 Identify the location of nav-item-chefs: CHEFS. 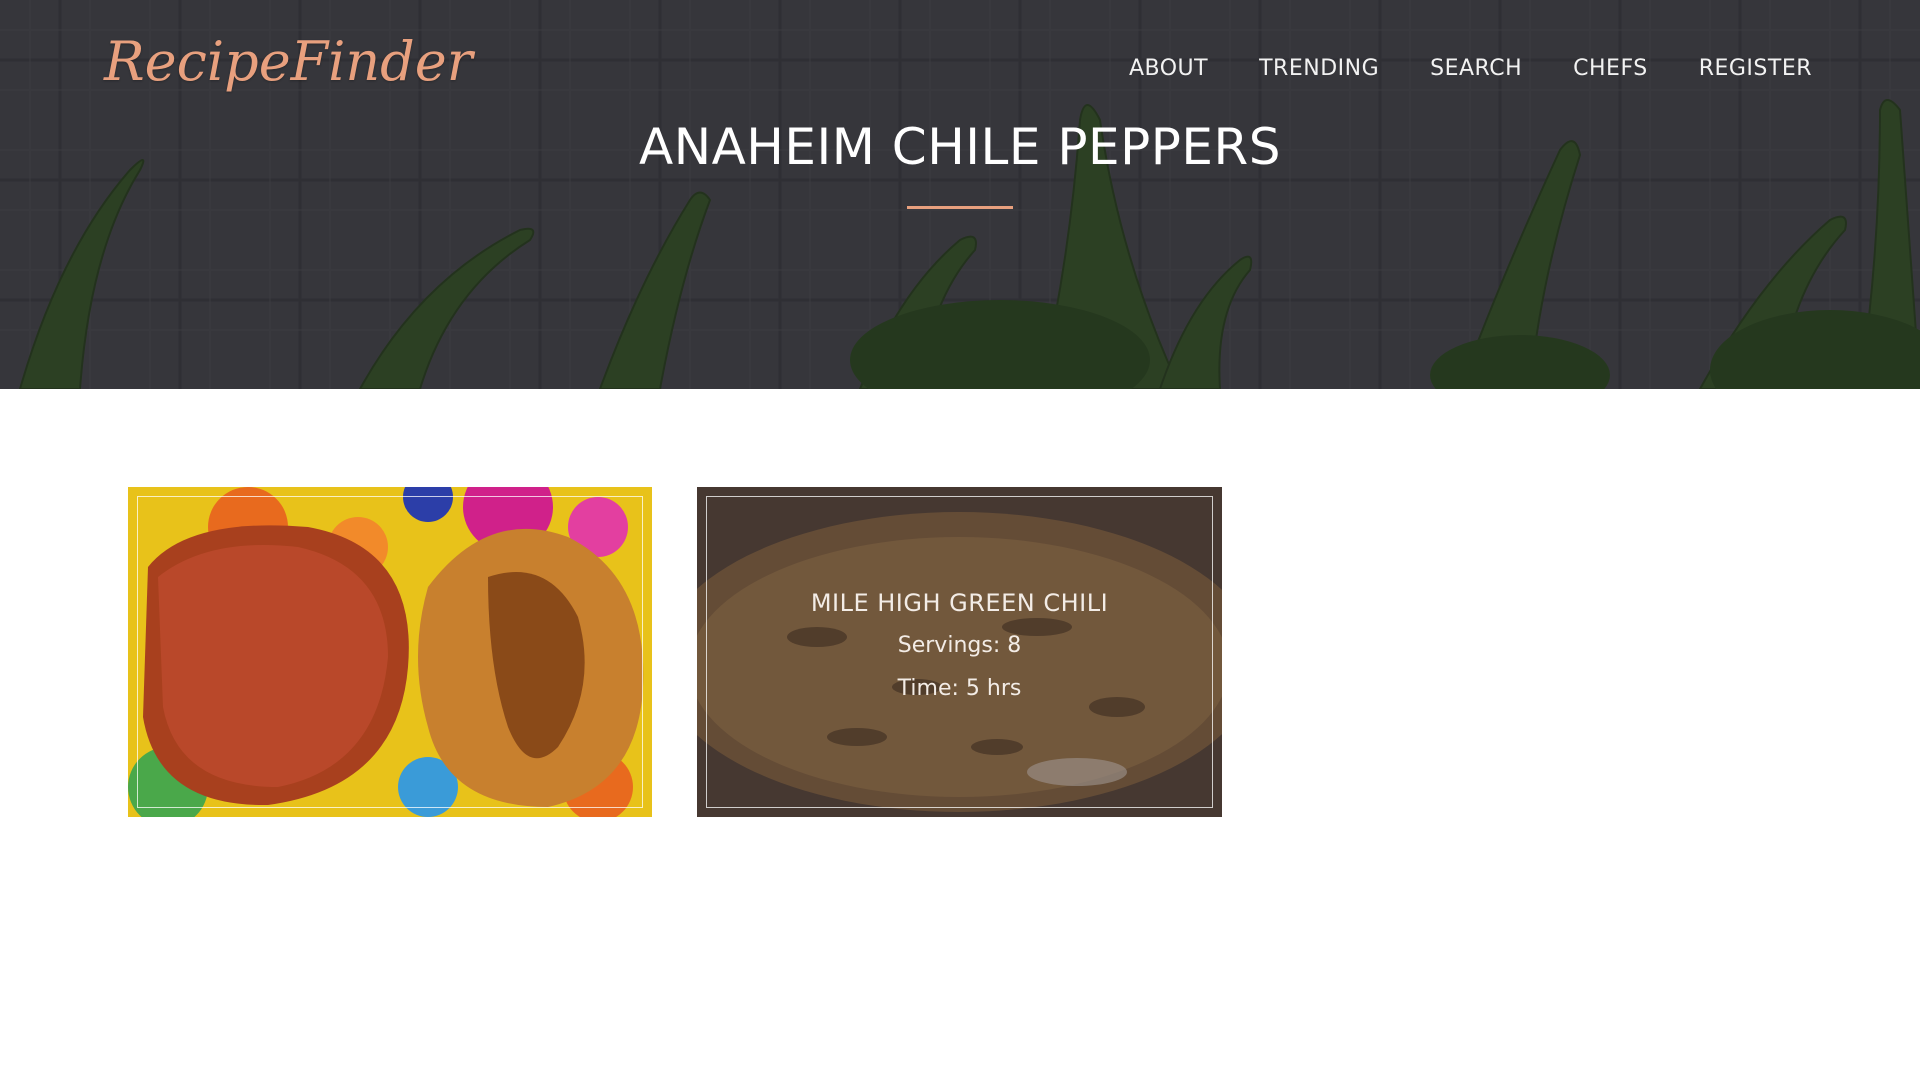
(1610, 68).